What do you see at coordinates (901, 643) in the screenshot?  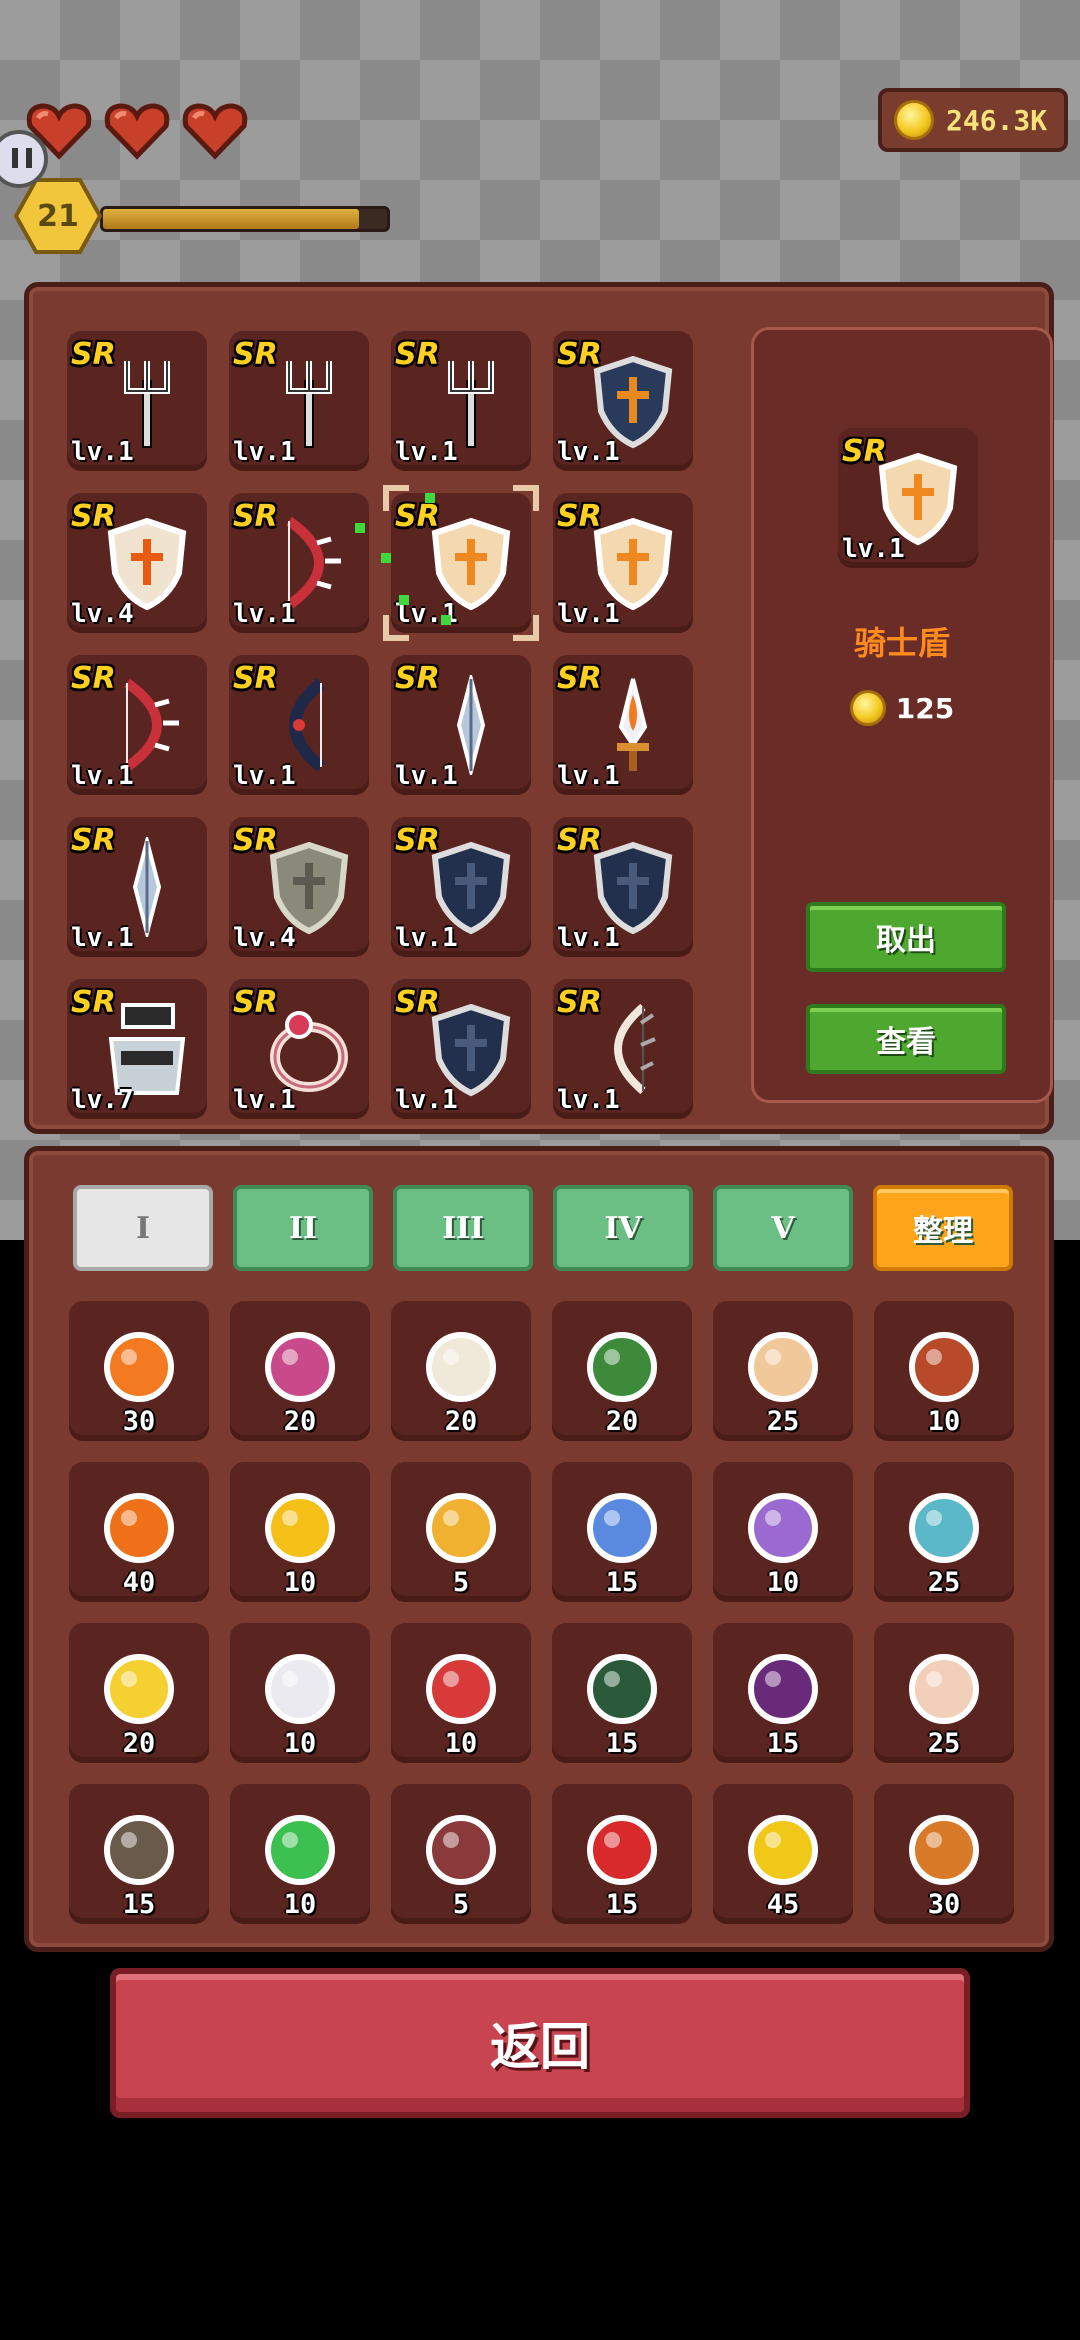 I see `item-name: 骑士盾` at bounding box center [901, 643].